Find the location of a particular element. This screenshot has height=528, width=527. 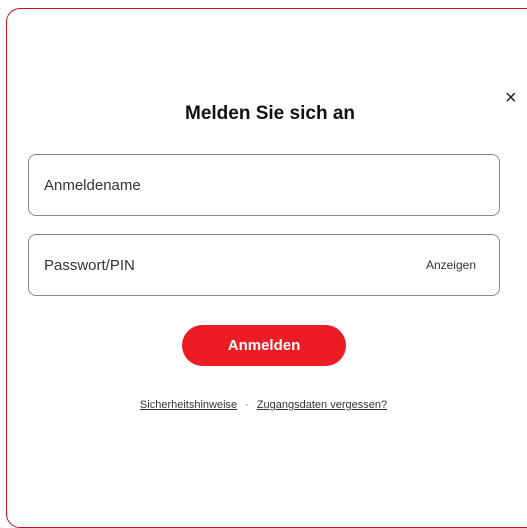

username-field is located at coordinates (264, 185).